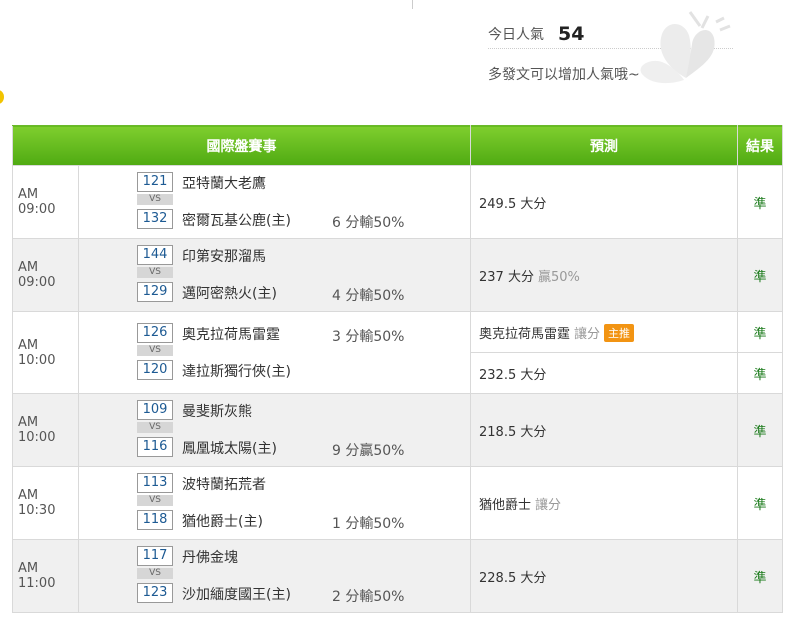 The height and width of the screenshot is (624, 793). Describe the element at coordinates (274, 430) in the screenshot. I see `matchup-cell: 109 VS 116 曼斐斯灰熊鳳凰城太陽(主) 9 分贏50%` at that location.